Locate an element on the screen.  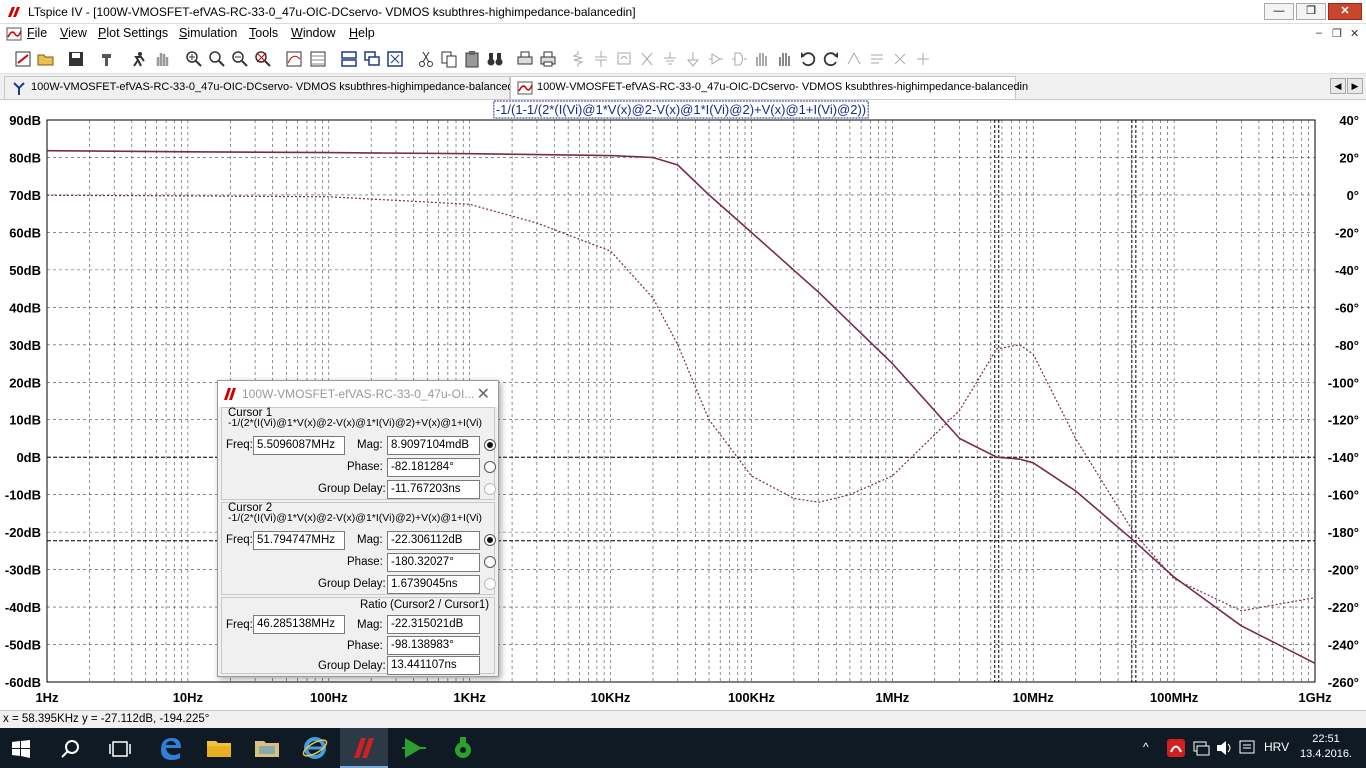
autorange-icon is located at coordinates (294, 59).